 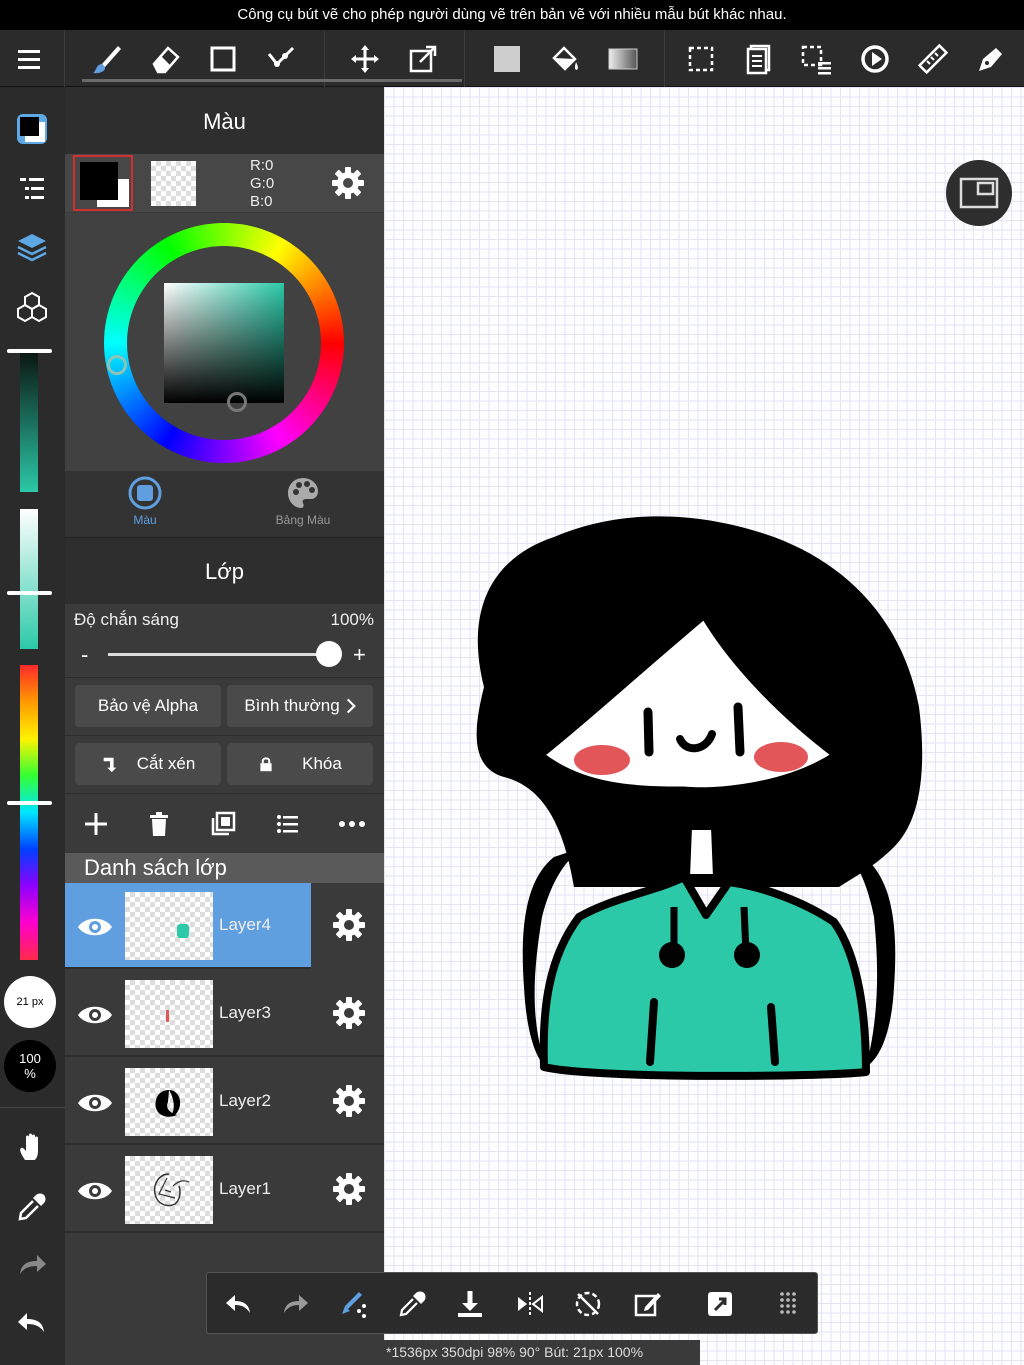 I want to click on download-icon, so click(x=470, y=1304).